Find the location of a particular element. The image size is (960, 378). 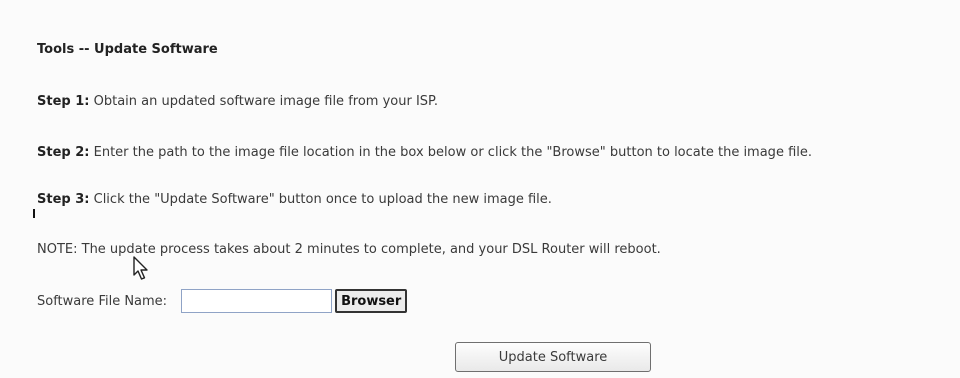

page-title: Tools -- Update Software is located at coordinates (127, 49).